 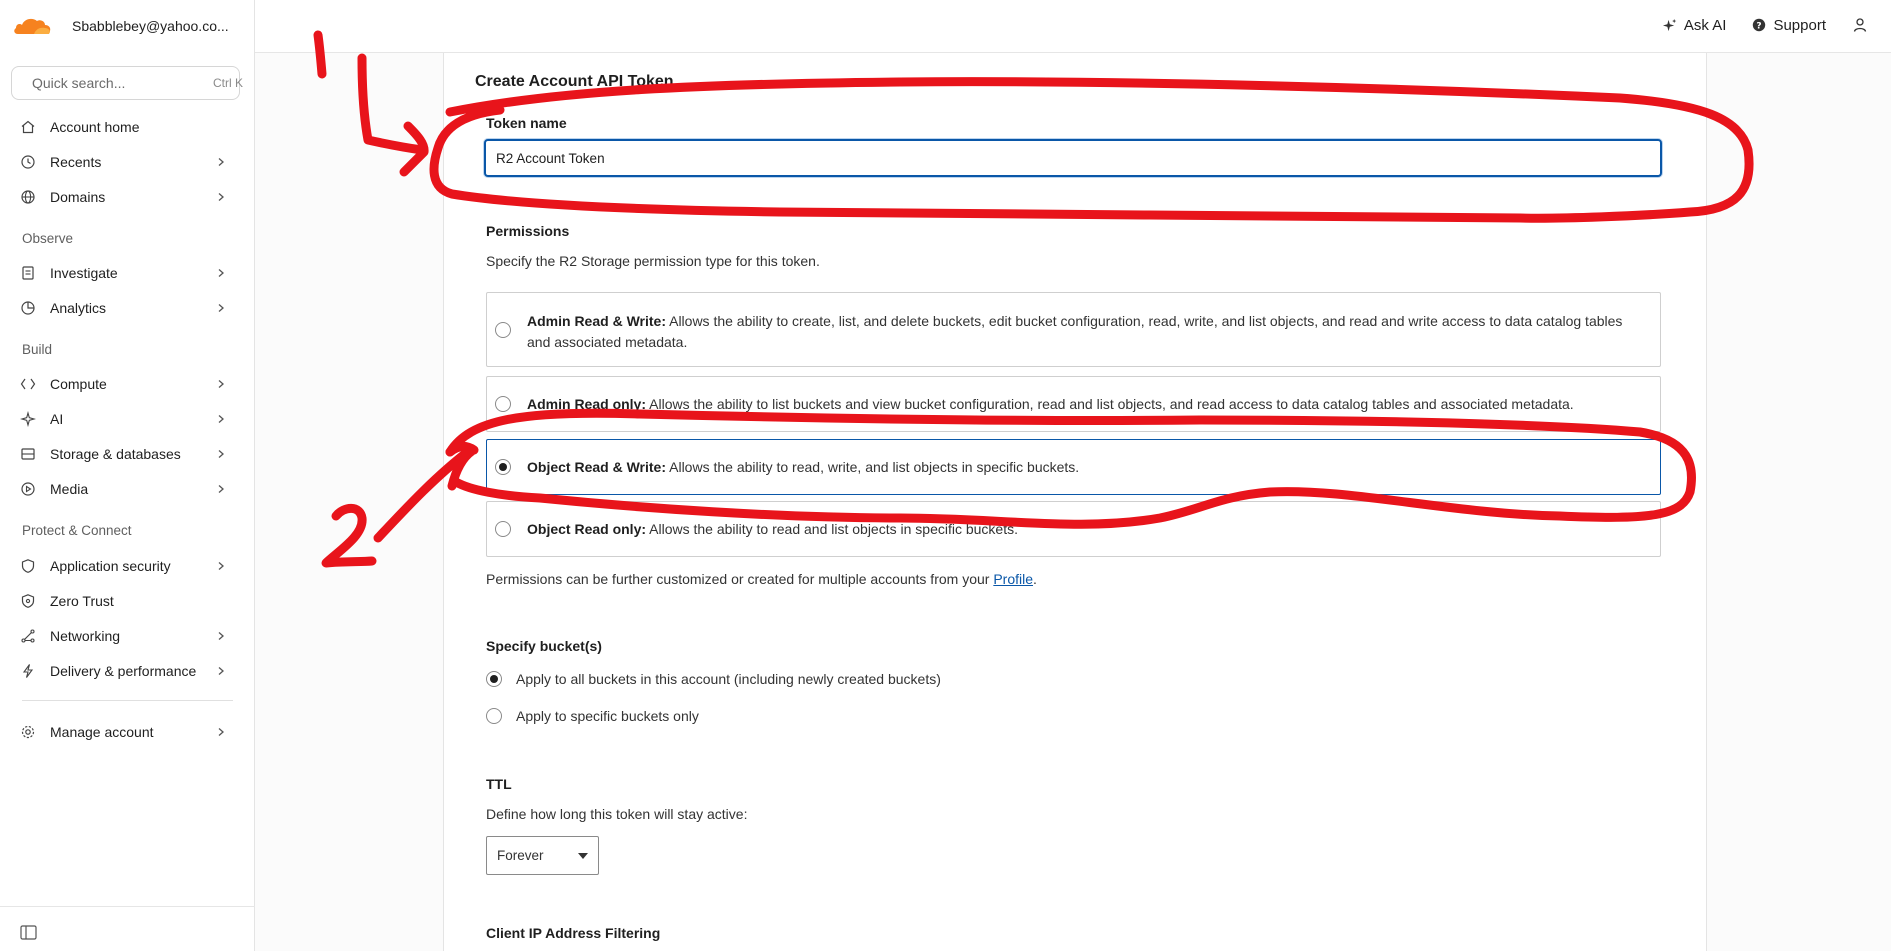 What do you see at coordinates (28, 273) in the screenshot?
I see `document-icon` at bounding box center [28, 273].